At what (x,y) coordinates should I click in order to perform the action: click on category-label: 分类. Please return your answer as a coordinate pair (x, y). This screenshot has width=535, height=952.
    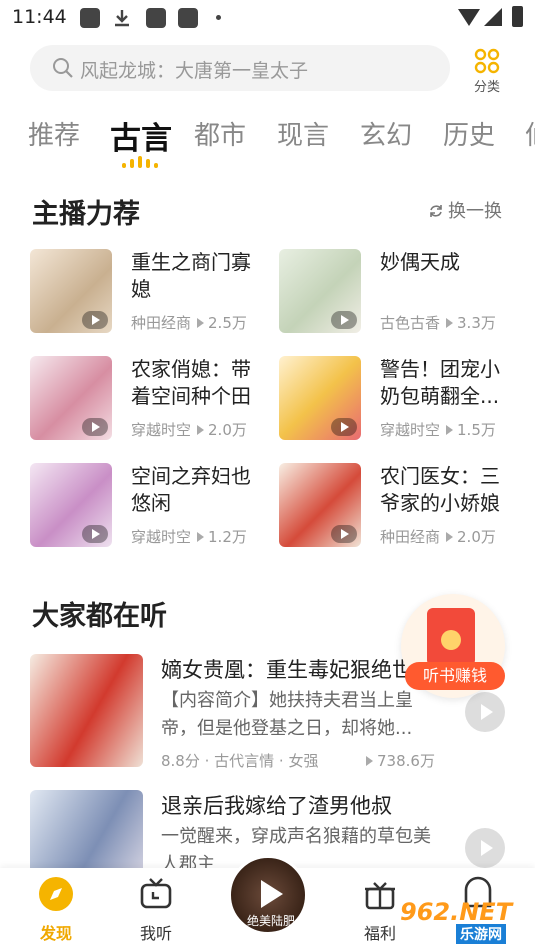
    Looking at the image, I should click on (486, 87).